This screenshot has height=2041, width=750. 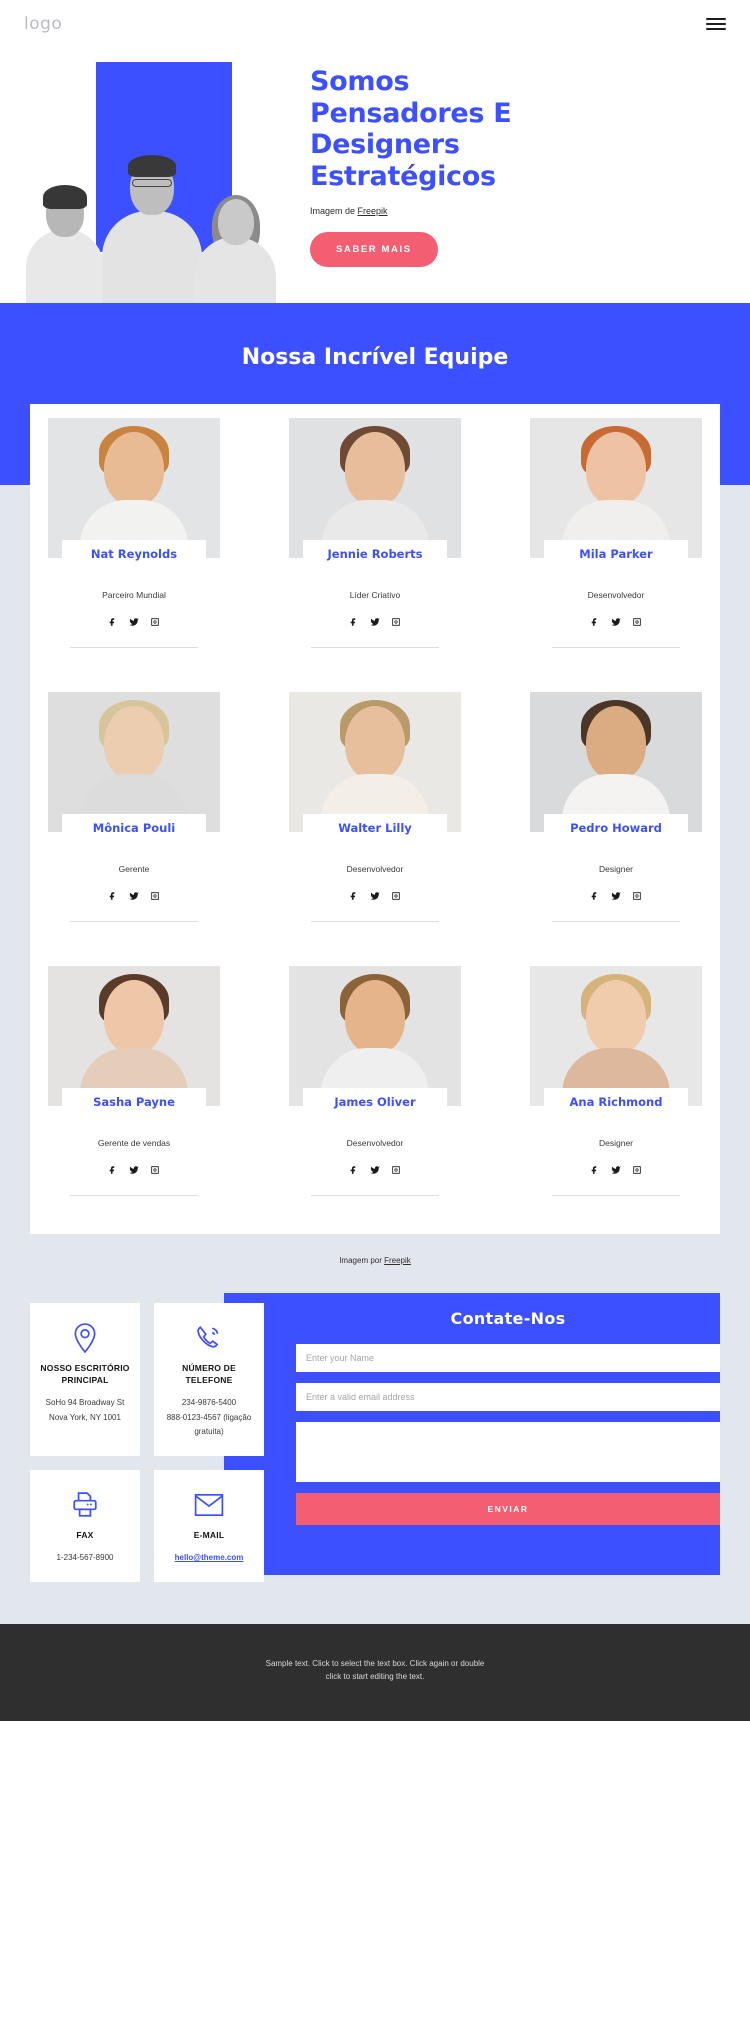 I want to click on member-role: Parceiro Mundial, so click(x=134, y=595).